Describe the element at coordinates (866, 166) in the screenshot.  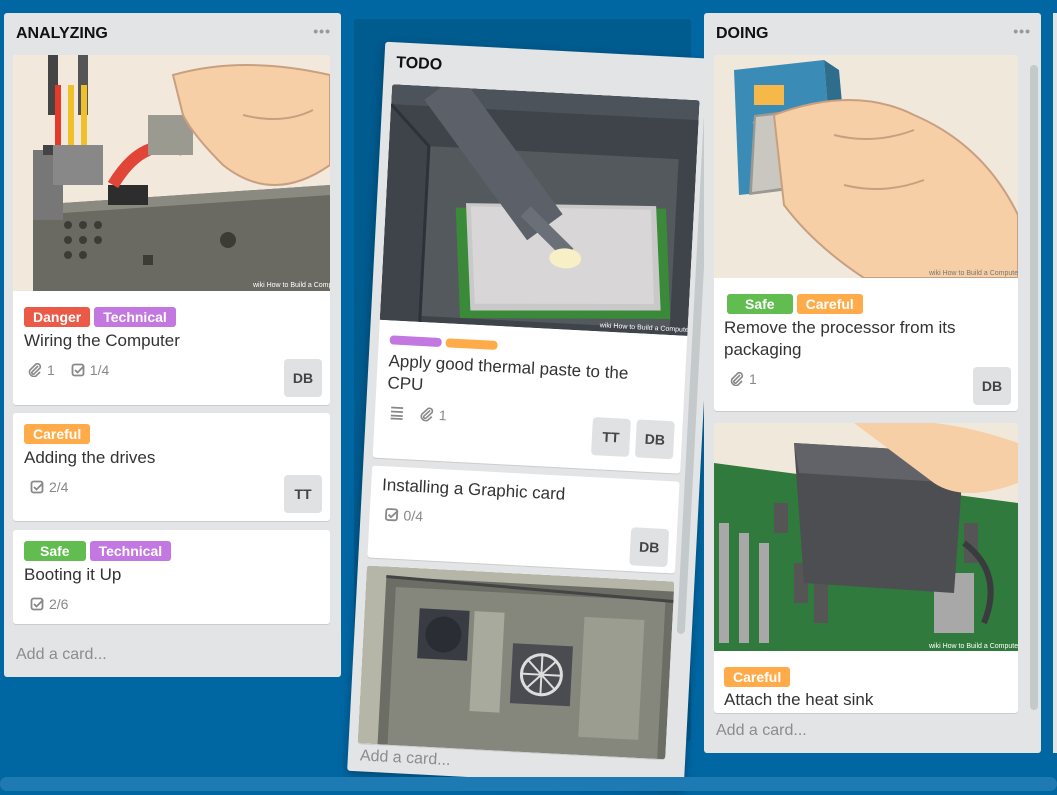
I see `cpu-packaging-illustration-icon: wiki How to Build a Computer` at that location.